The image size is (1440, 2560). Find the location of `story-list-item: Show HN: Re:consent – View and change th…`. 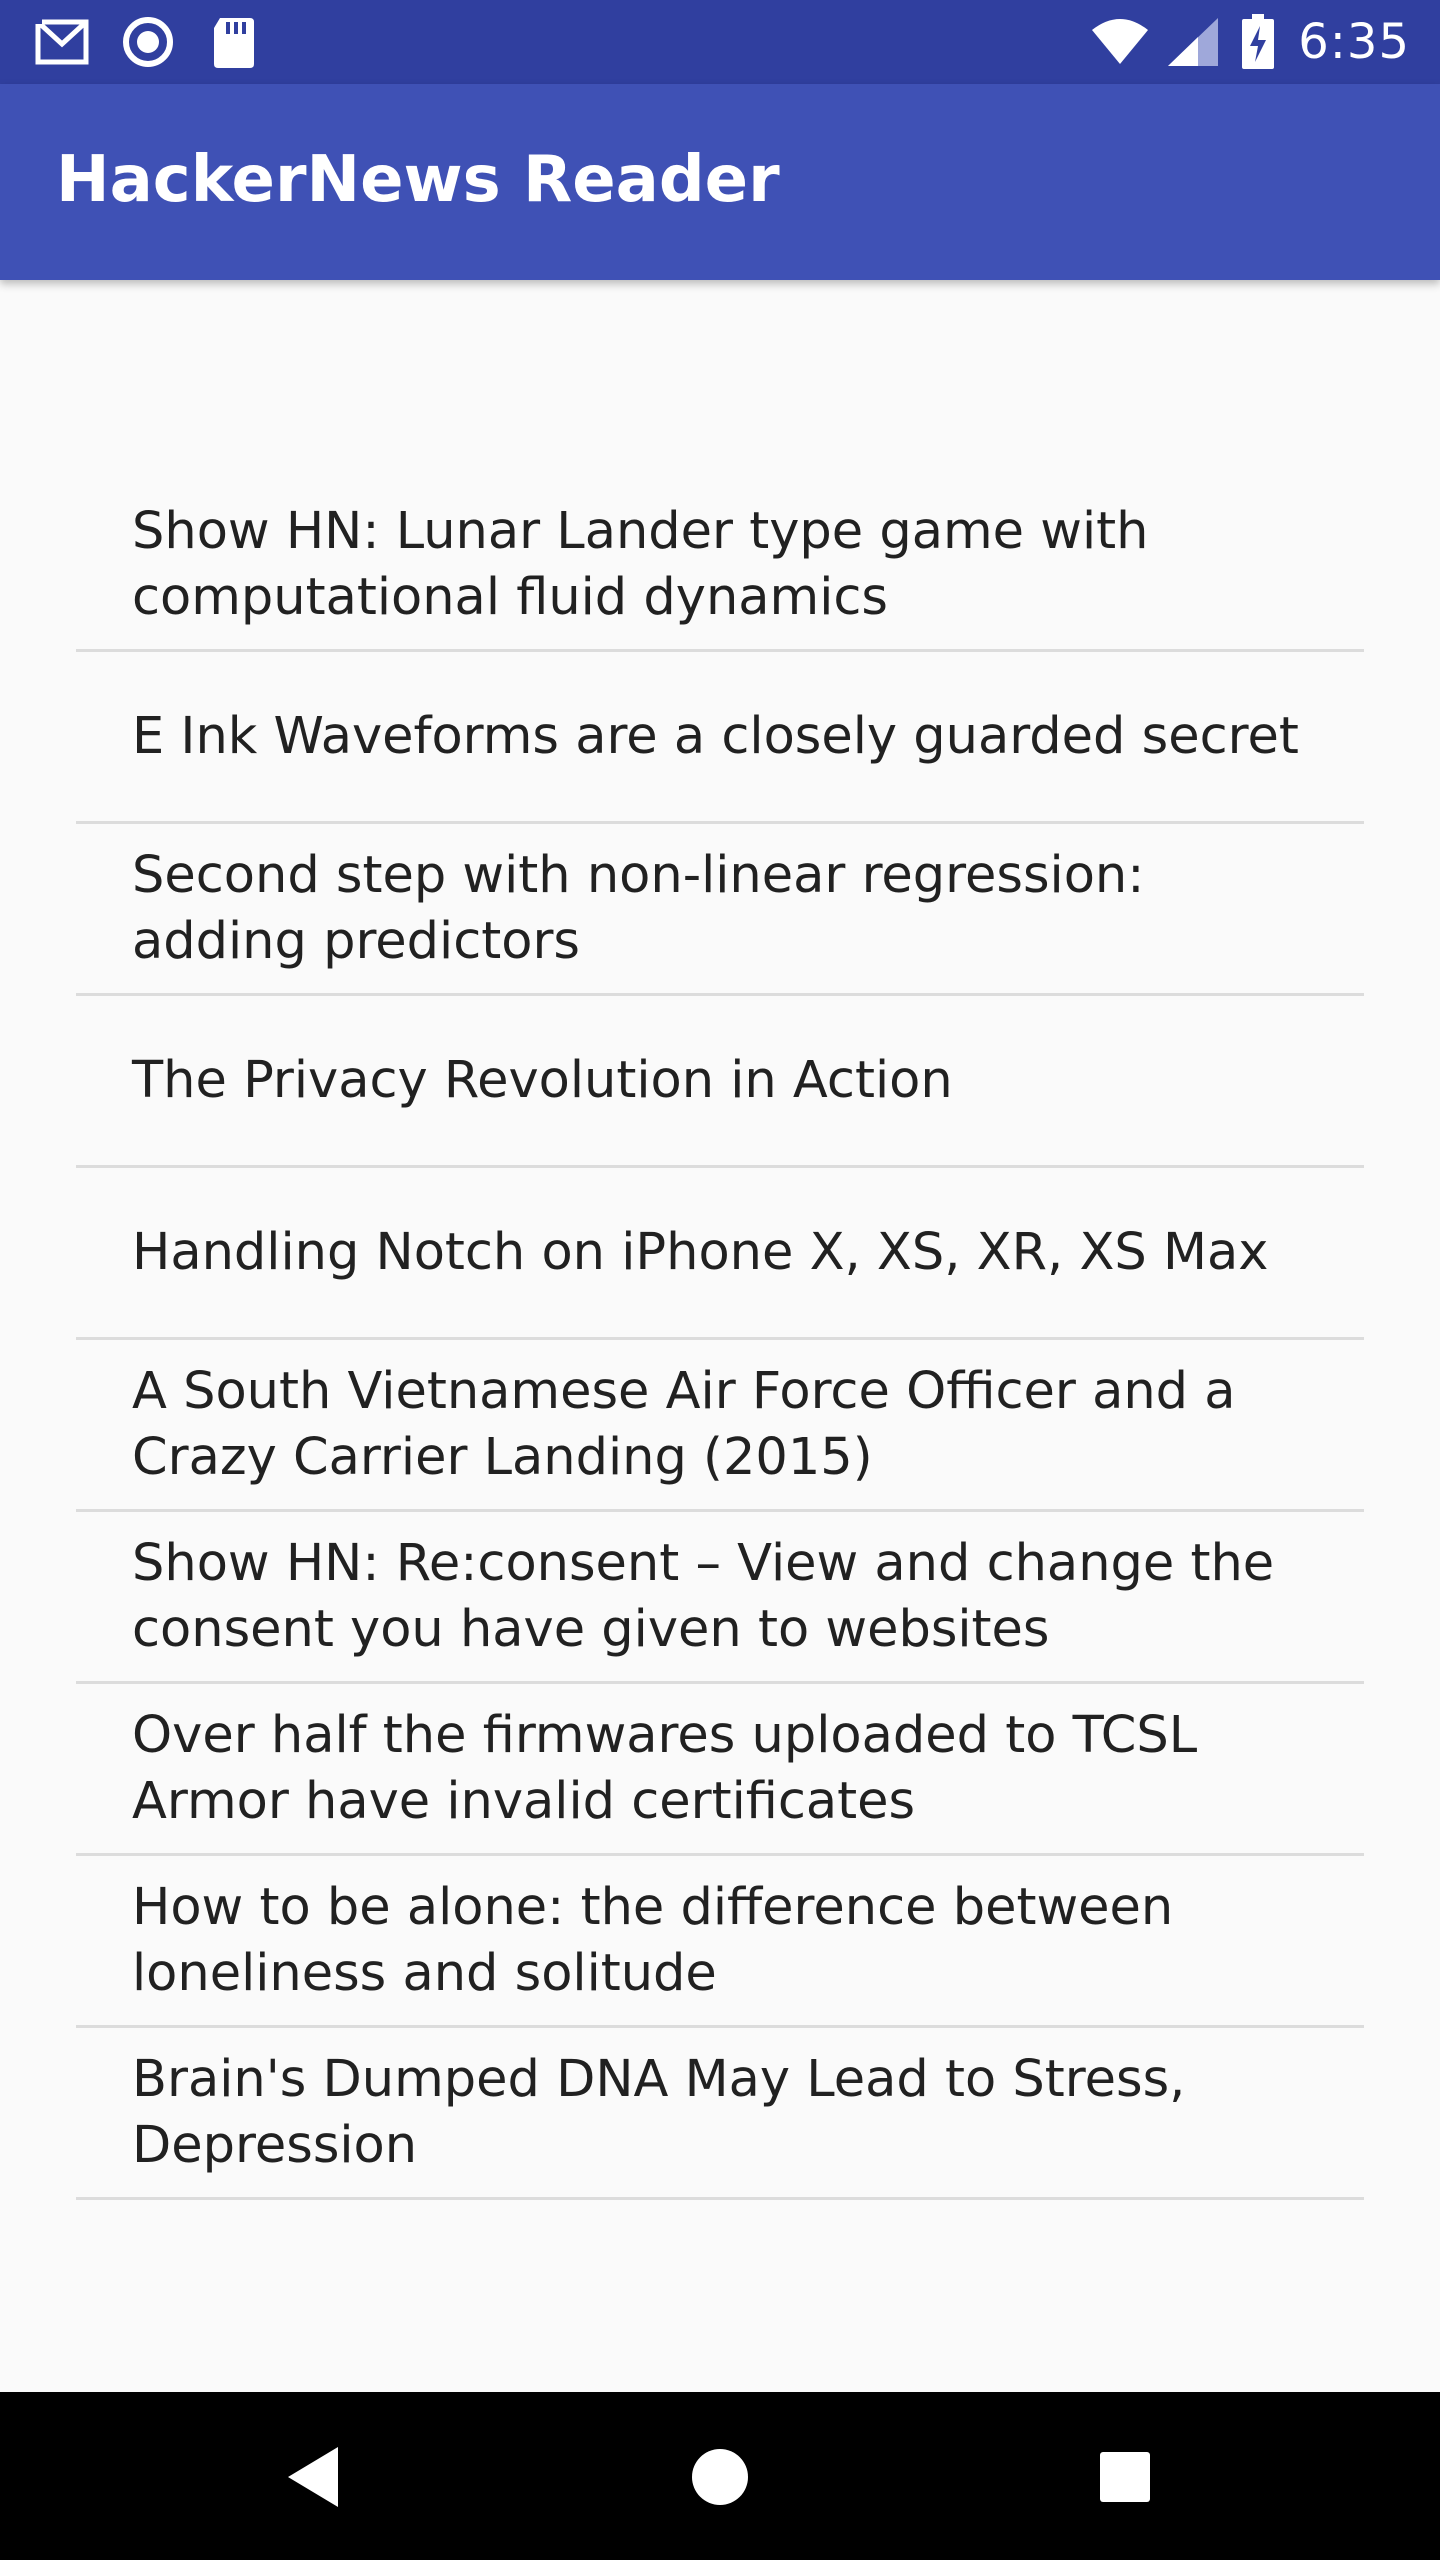

story-list-item: Show HN: Re:consent – View and change th… is located at coordinates (720, 1598).